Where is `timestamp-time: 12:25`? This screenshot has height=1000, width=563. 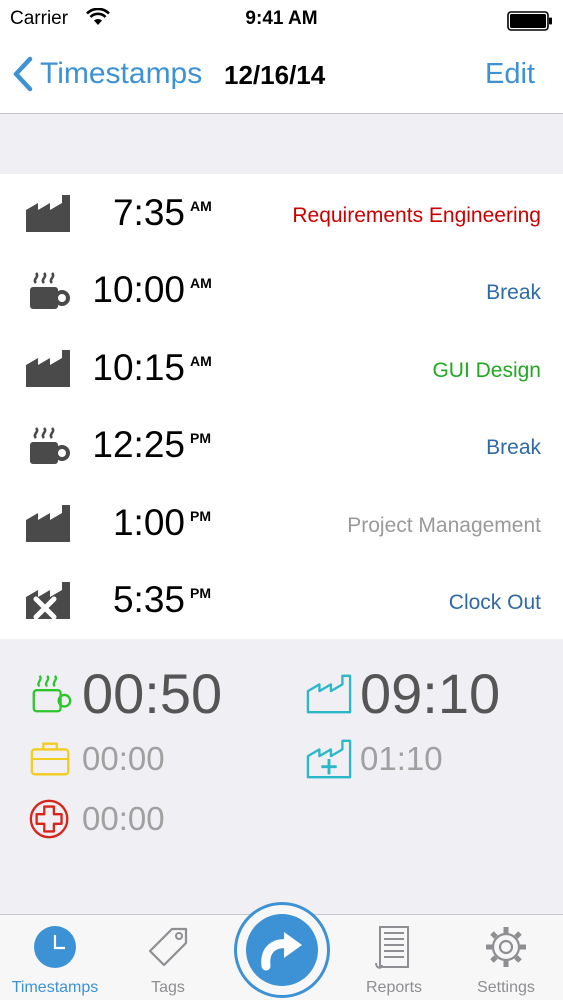
timestamp-time: 12:25 is located at coordinates (138, 444).